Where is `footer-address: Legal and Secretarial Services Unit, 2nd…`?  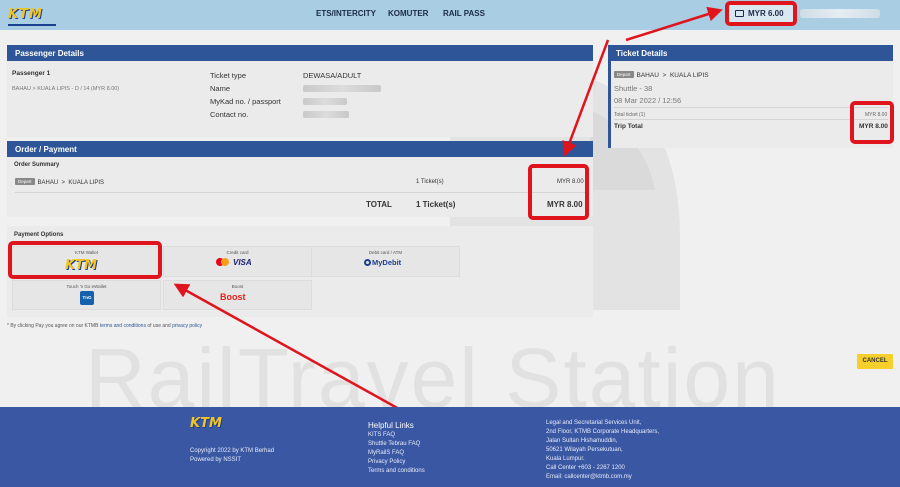
footer-address: Legal and Secretarial Services Unit, 2nd… is located at coordinates (602, 450).